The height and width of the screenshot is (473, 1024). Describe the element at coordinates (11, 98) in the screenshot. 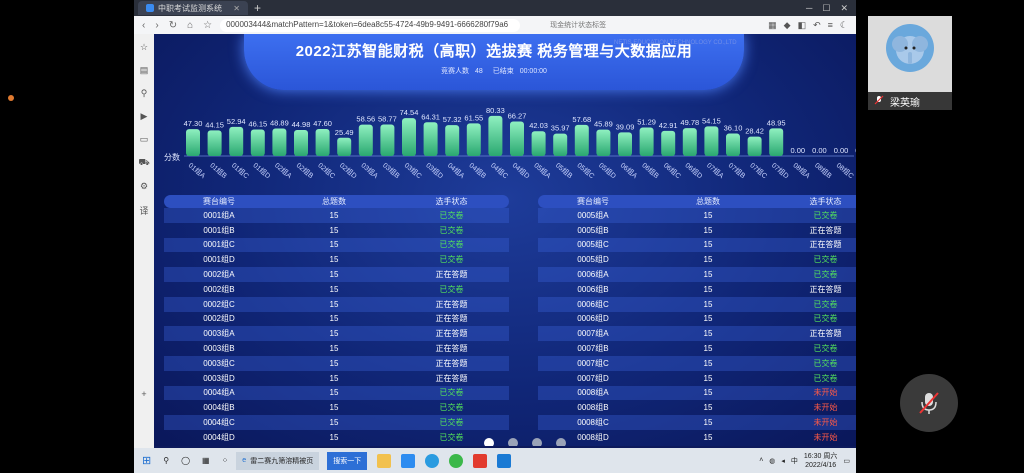

I see `recording-indicator` at that location.